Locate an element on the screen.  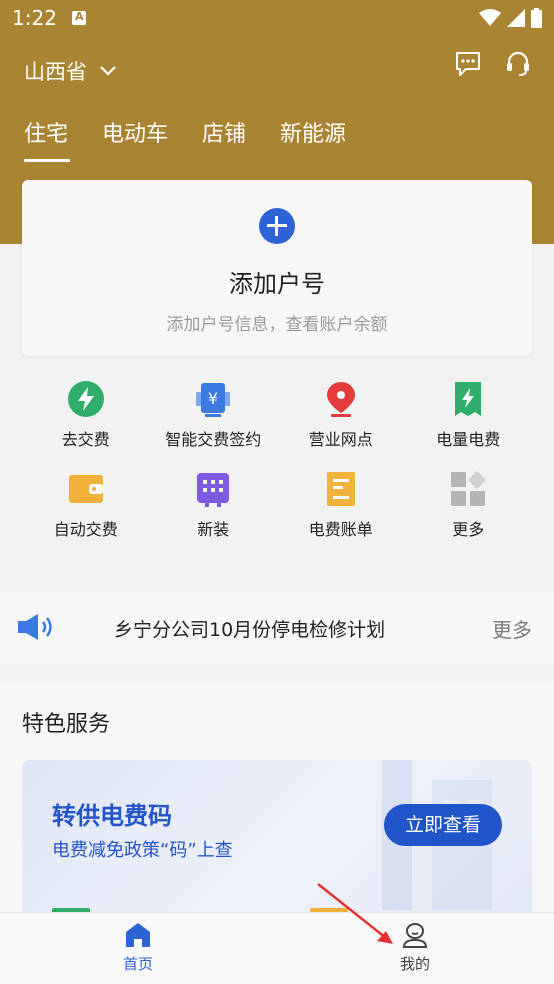
view-now-button: 立即查看 is located at coordinates (443, 825).